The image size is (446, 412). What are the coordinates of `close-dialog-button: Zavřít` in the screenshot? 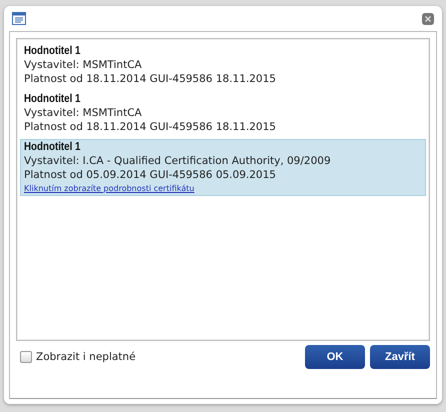 It's located at (400, 357).